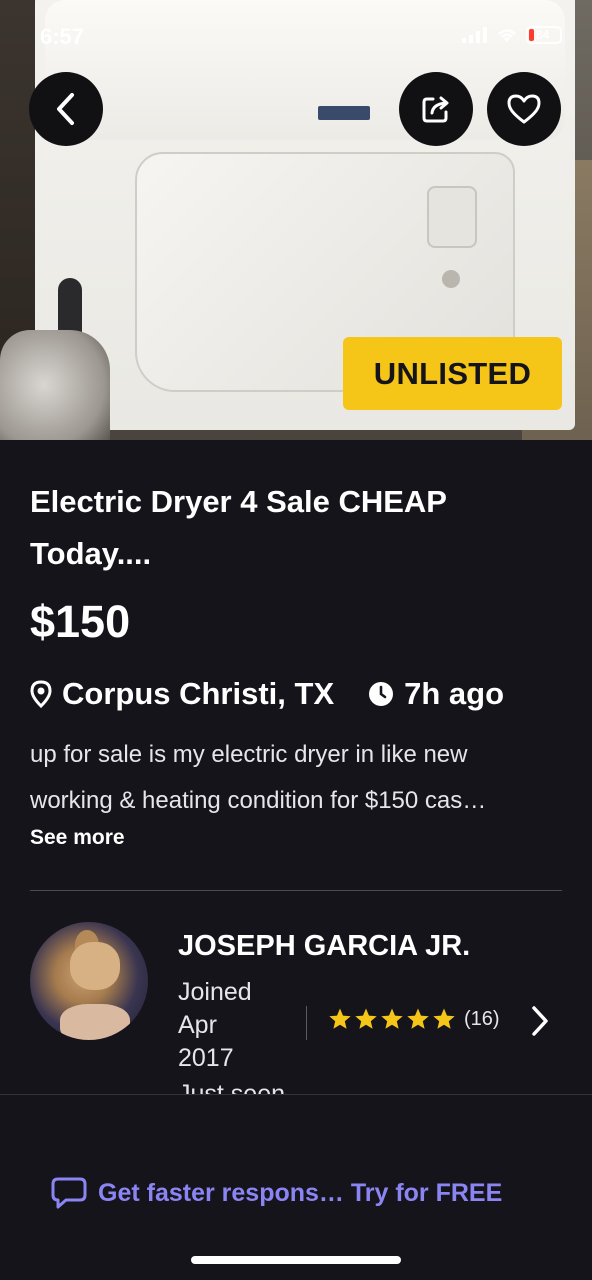  I want to click on status-bar: 6:57 84, so click(296, 38).